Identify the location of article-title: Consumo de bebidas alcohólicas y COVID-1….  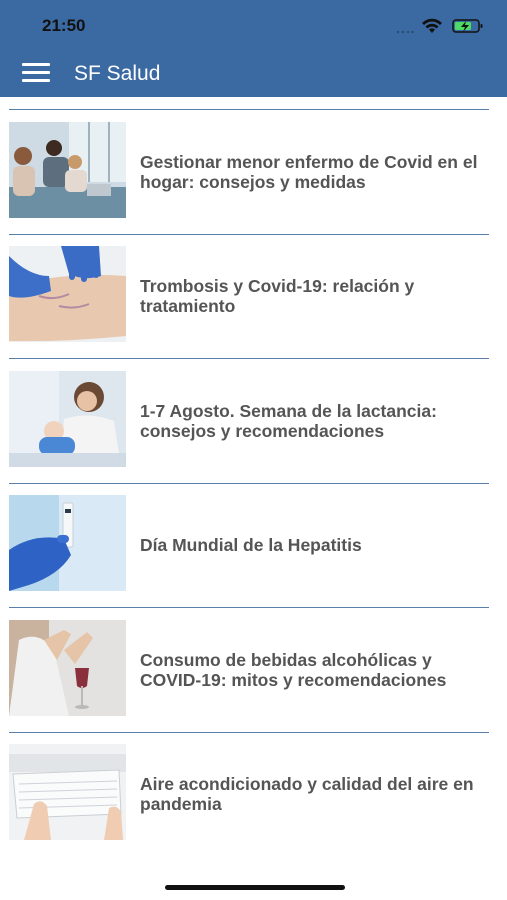
(293, 670).